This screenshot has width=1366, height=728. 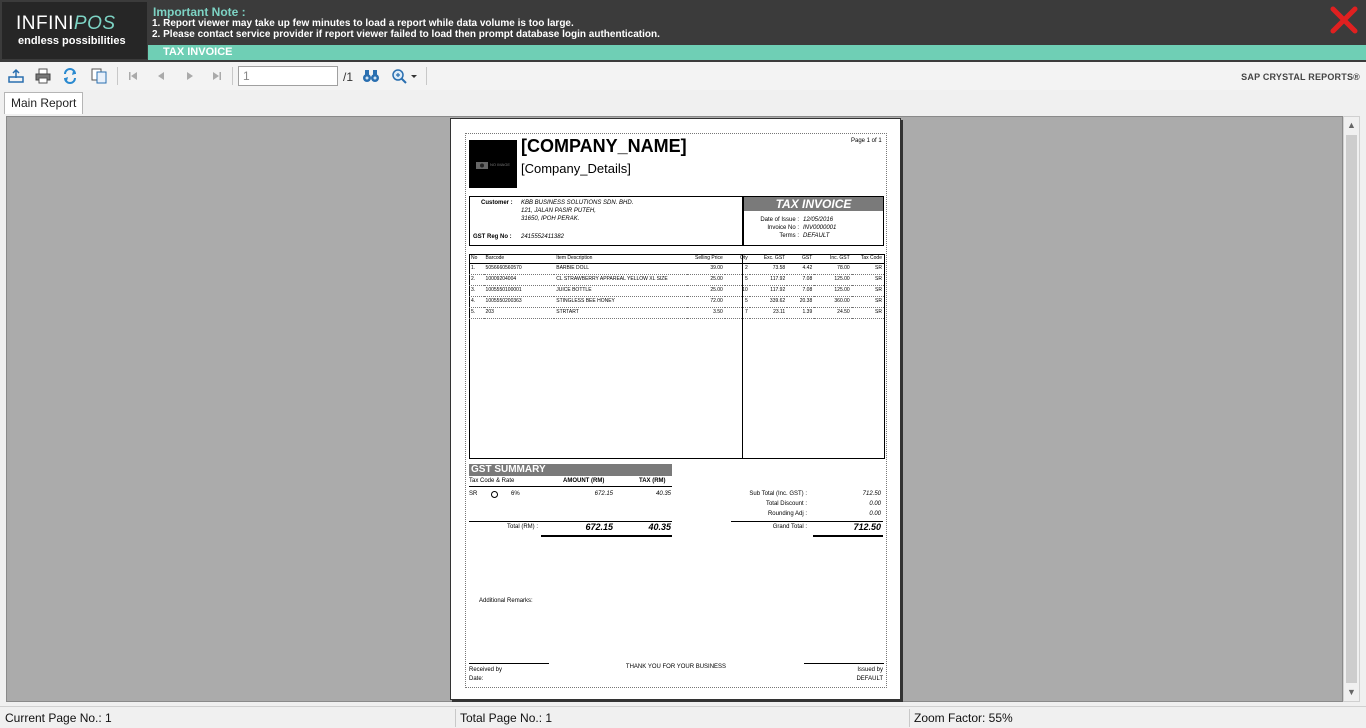 I want to click on report-title-bar: TAX INVOICE, so click(x=757, y=52).